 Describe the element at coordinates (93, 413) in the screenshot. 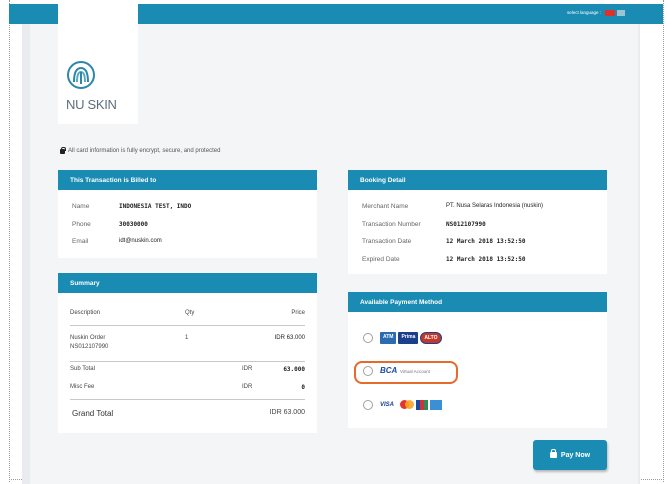

I see `grand-total-label: Grand Total` at that location.